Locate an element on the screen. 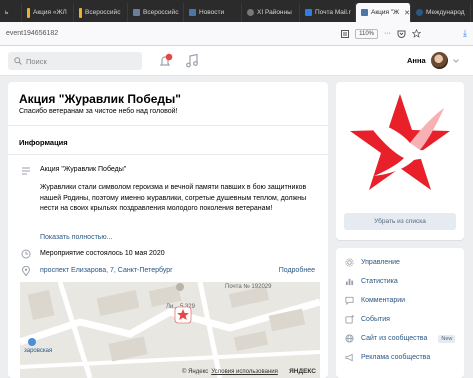  download-icon: ⤓ is located at coordinates (465, 33).